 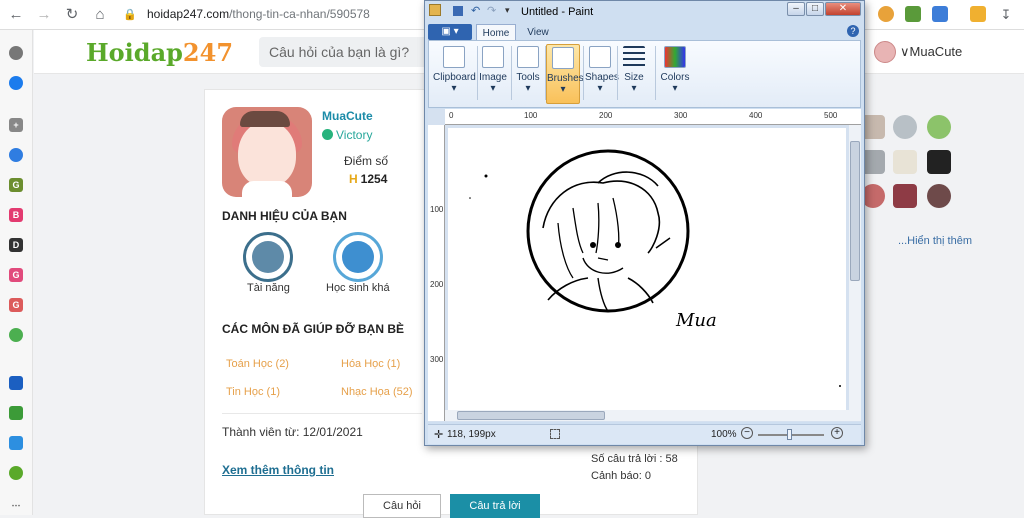 I want to click on url-path: /thong-tin-ca-nhan/590578, so click(x=299, y=14).